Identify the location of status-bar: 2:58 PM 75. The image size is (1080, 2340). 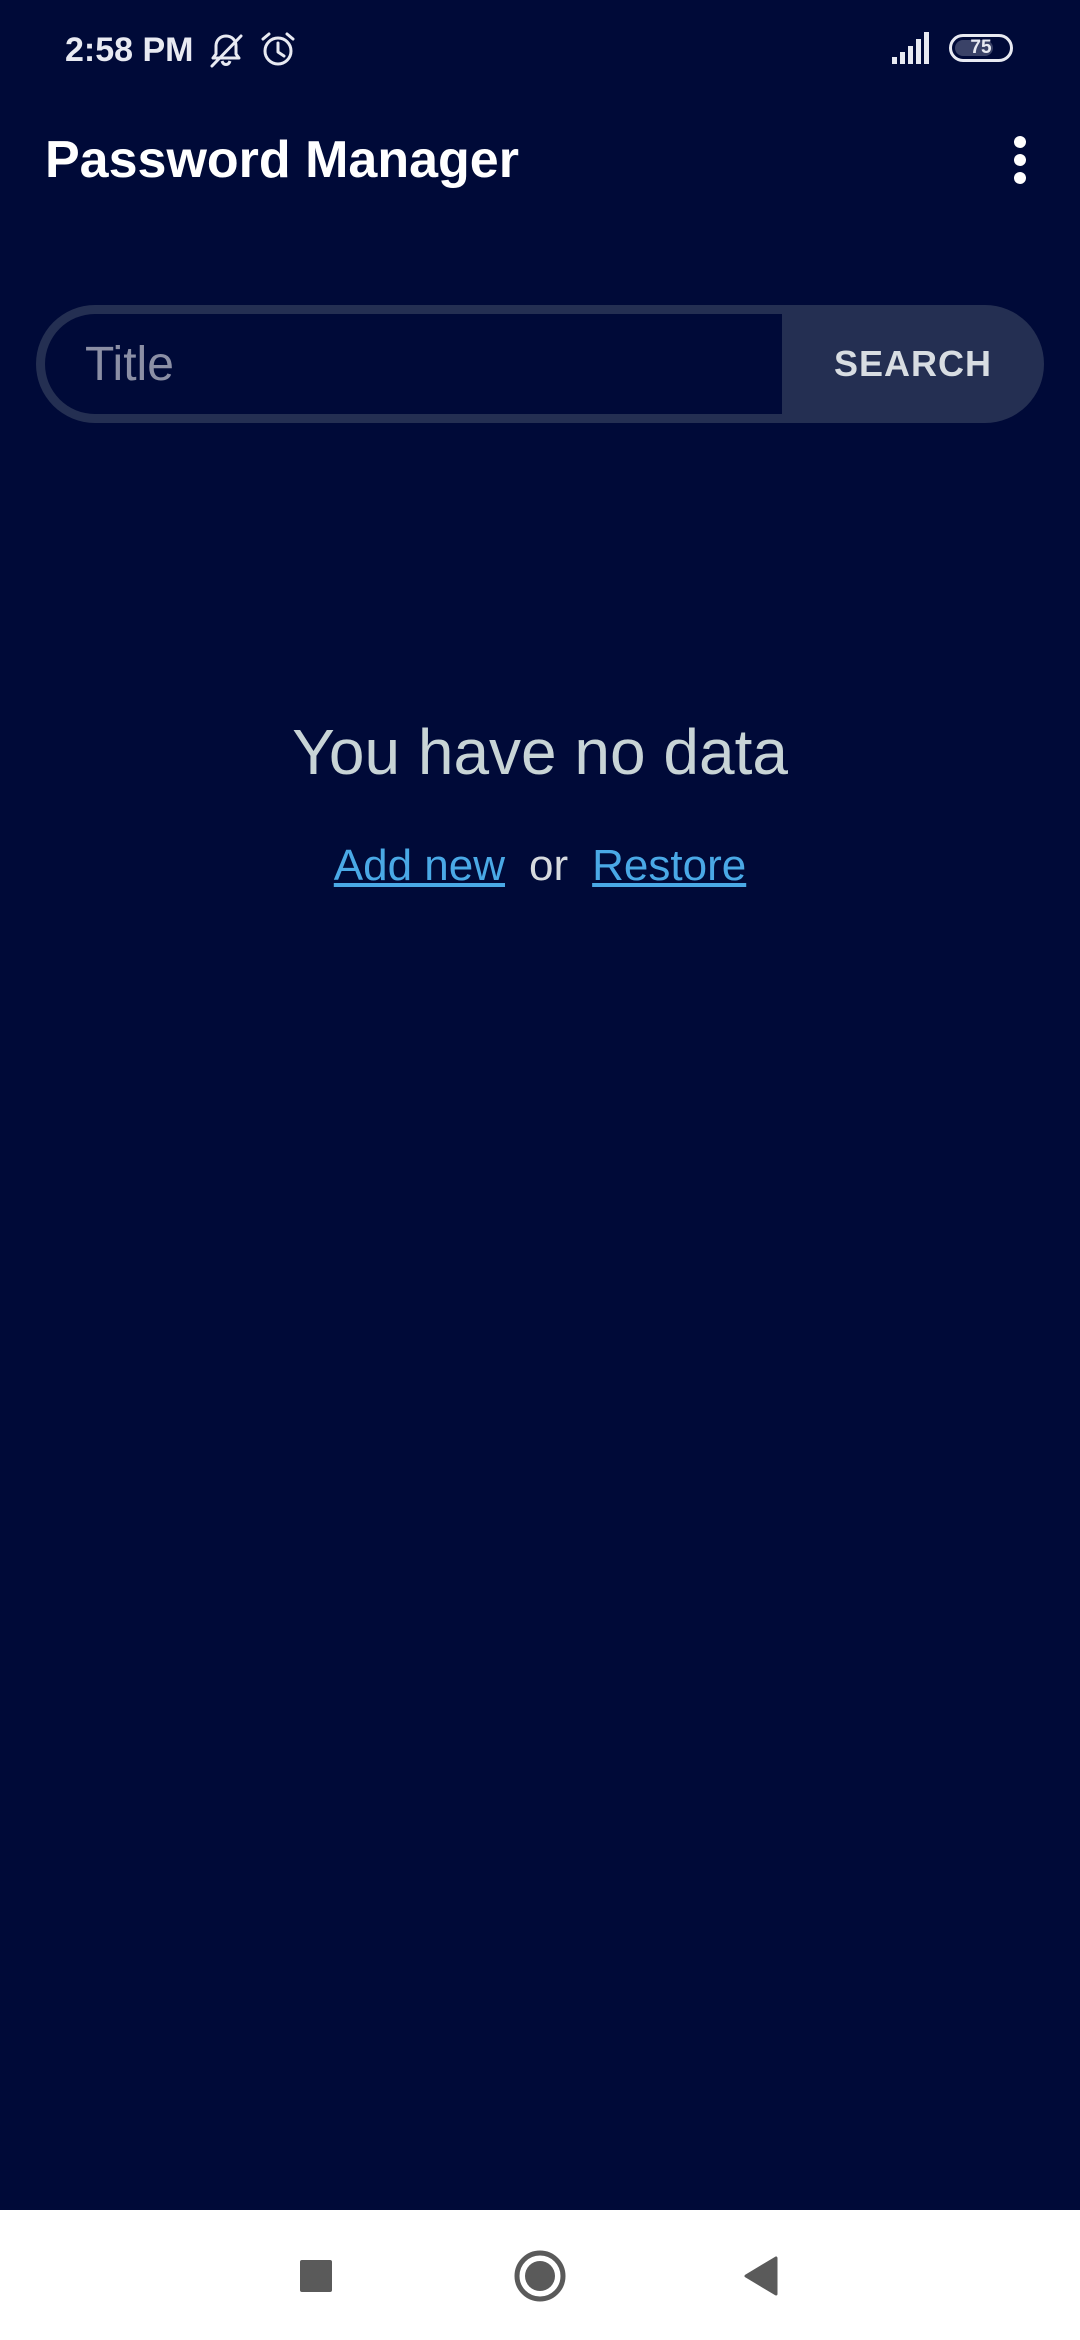
(540, 50).